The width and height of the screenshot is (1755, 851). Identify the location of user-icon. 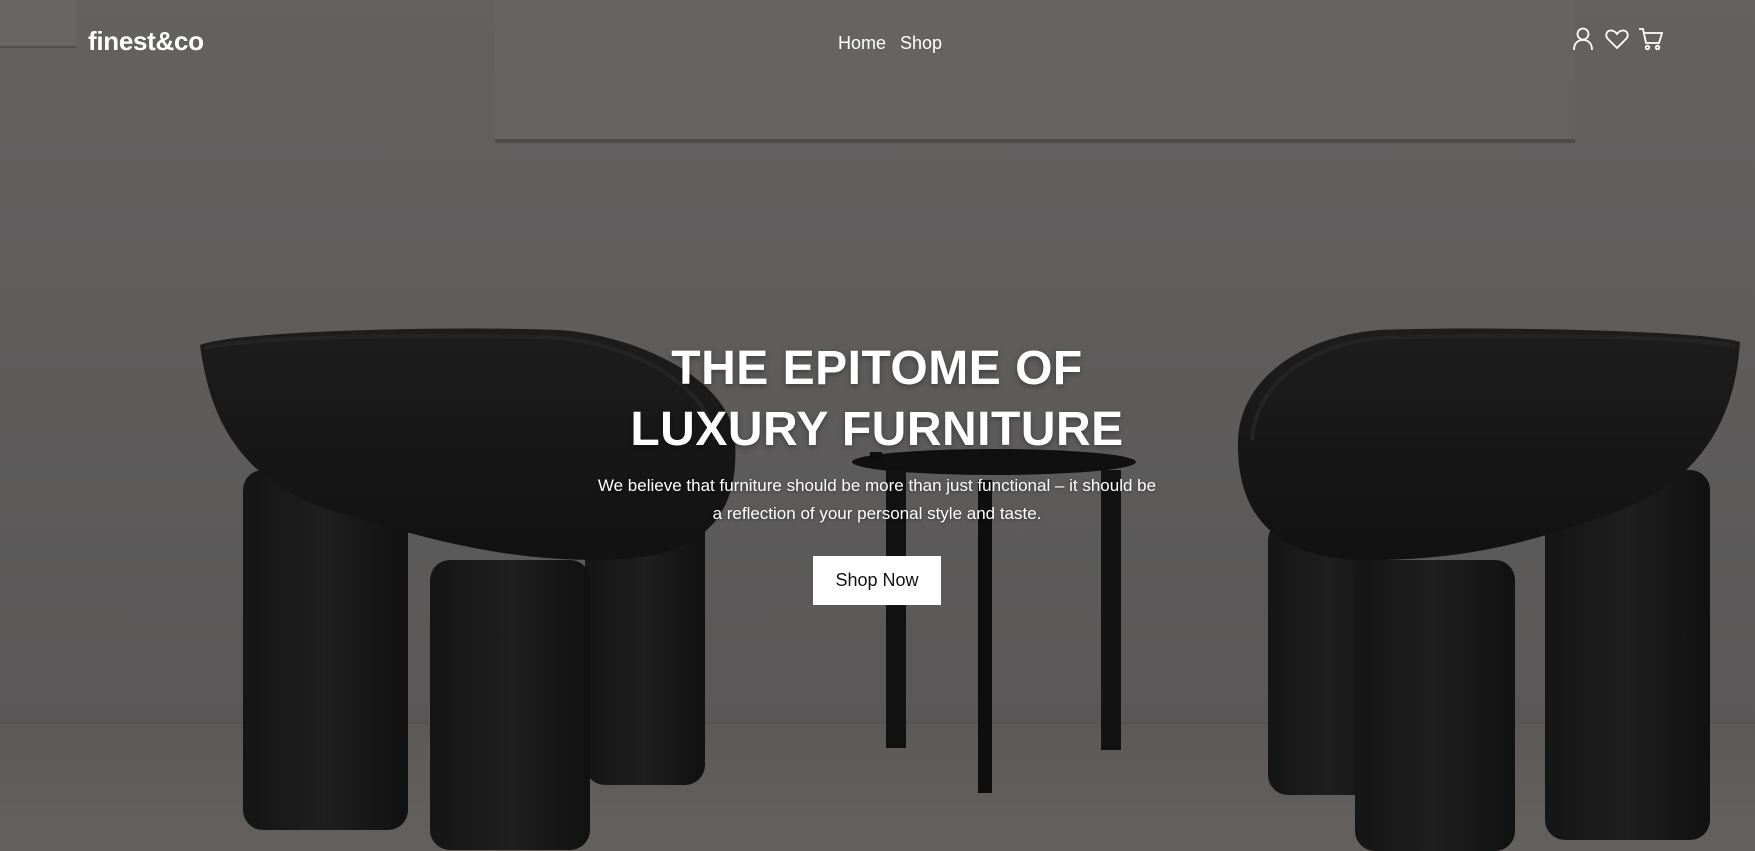
(1583, 39).